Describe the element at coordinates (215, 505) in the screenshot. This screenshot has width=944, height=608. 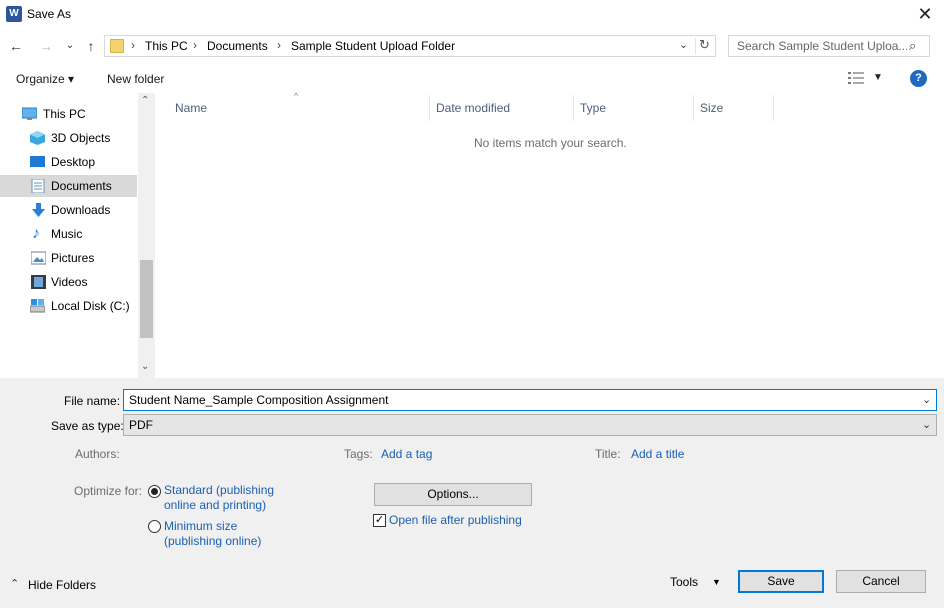
I see `optimize-standard-label-line2: online and printing)` at that location.